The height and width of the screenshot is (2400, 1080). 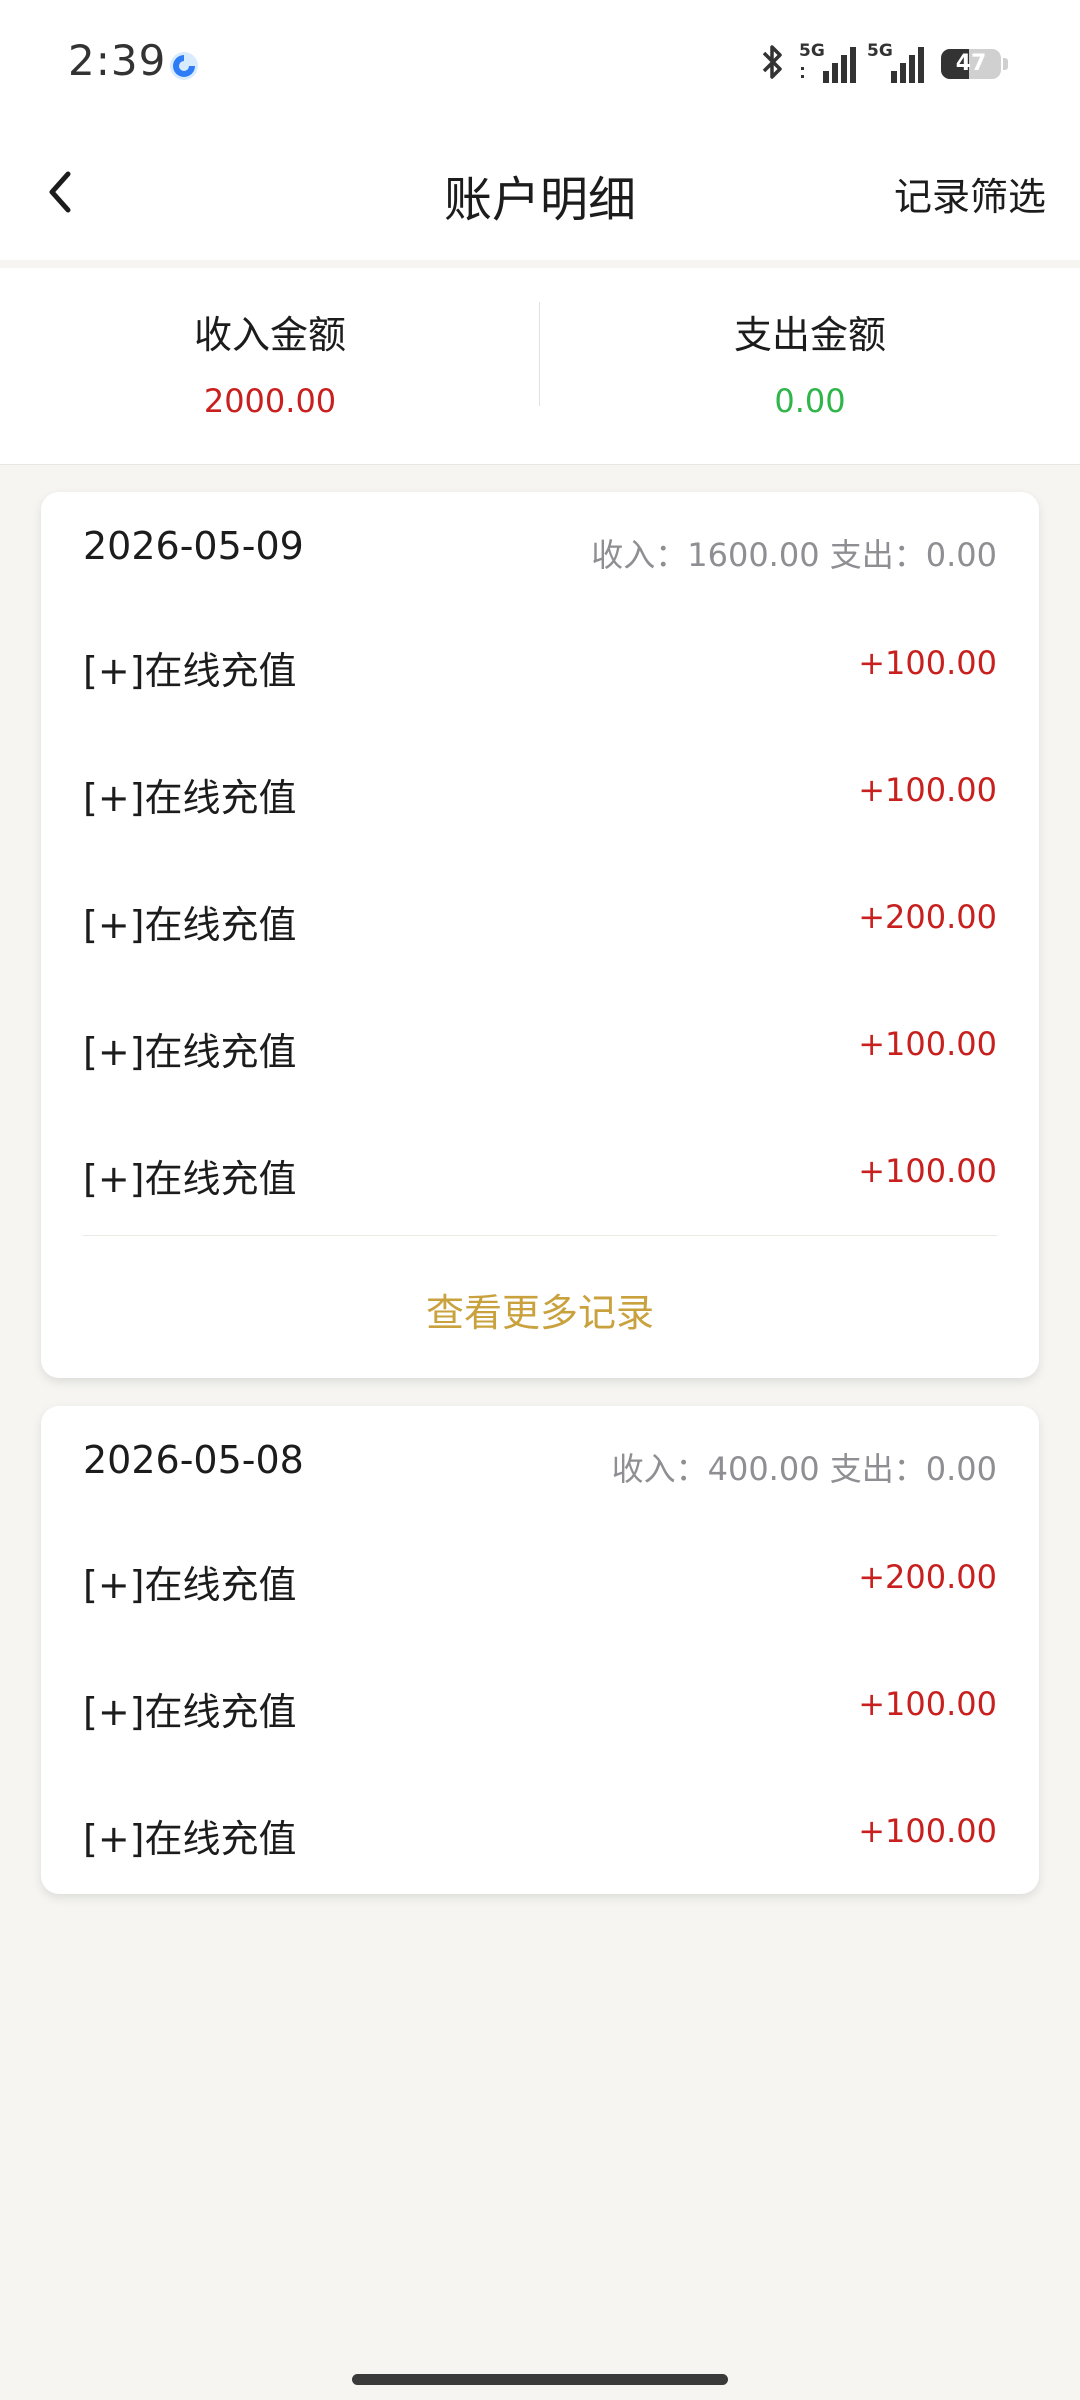 I want to click on group-summary: 收入：400.00 支出：0.00, so click(x=804, y=1469).